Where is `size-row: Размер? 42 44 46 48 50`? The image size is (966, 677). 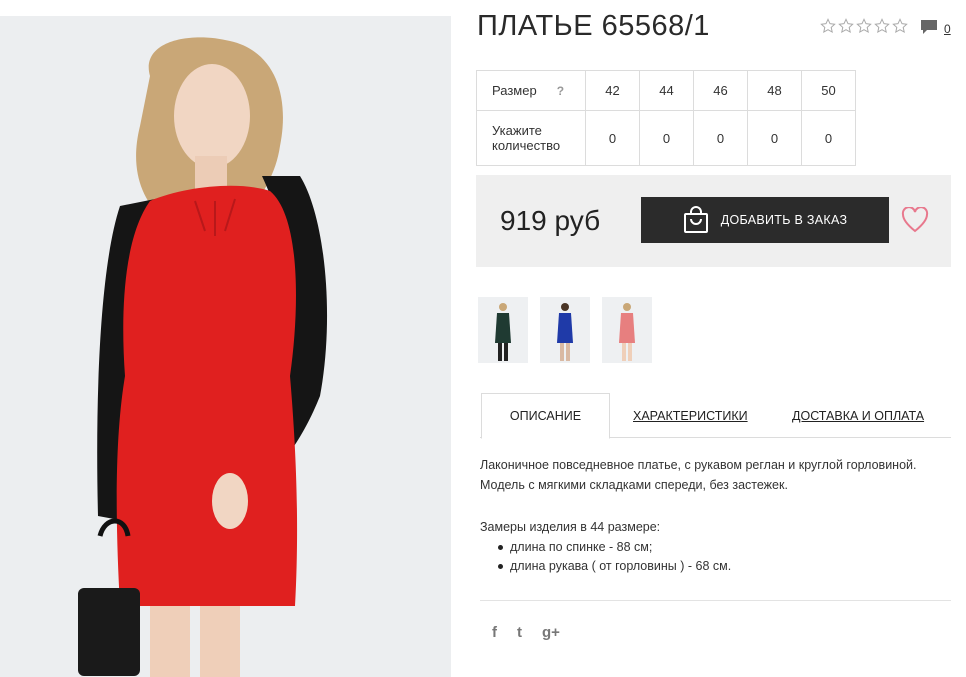
size-row: Размер? 42 44 46 48 50 is located at coordinates (666, 90).